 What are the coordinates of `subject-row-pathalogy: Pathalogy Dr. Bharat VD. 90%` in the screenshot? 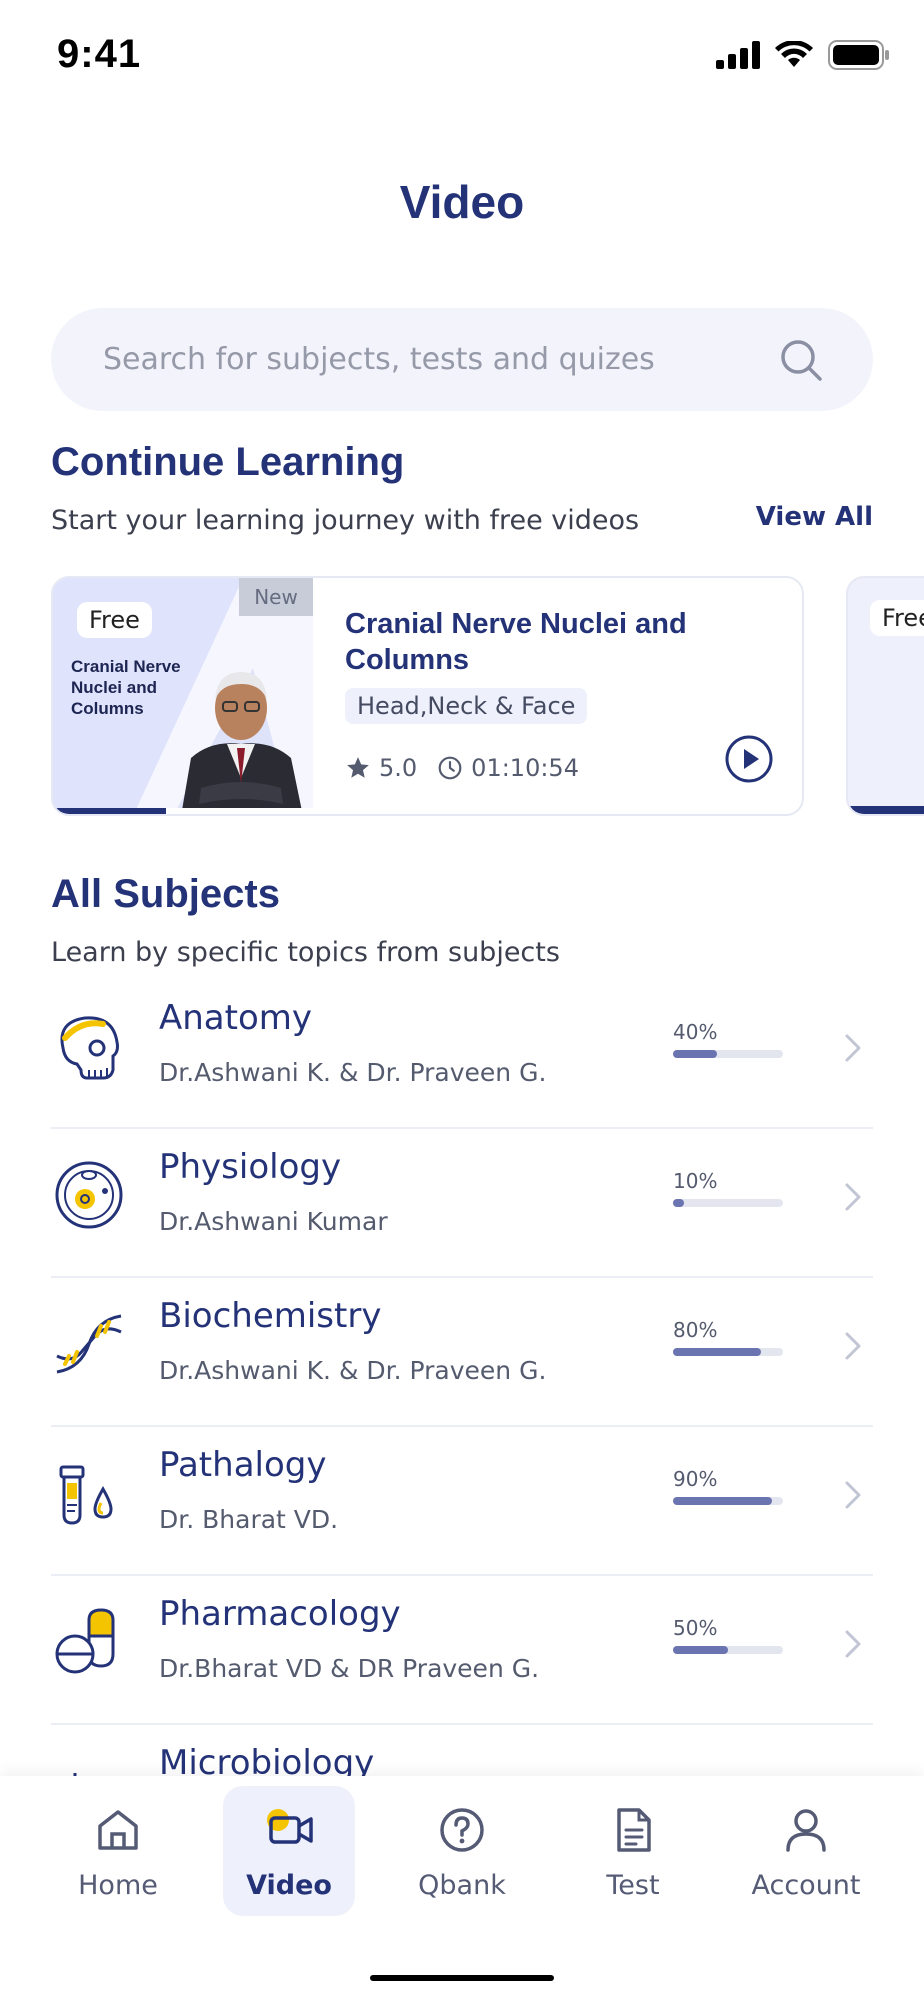 It's located at (462, 1500).